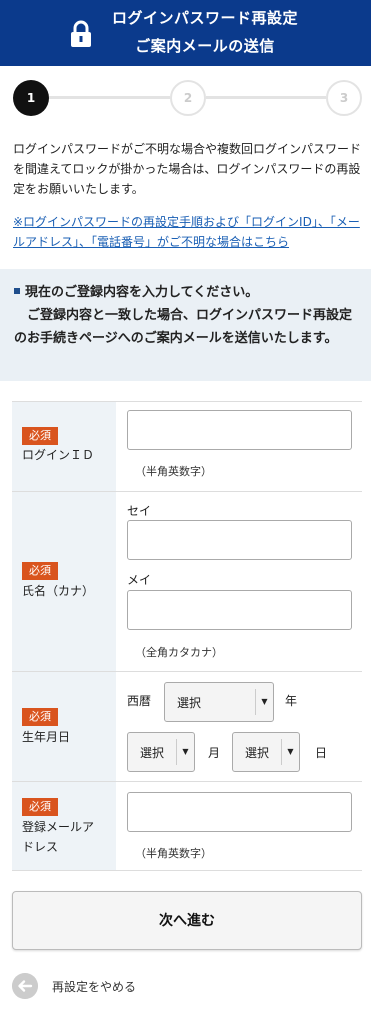  Describe the element at coordinates (58, 827) in the screenshot. I see `email-label-line1: 登録メールア` at that location.